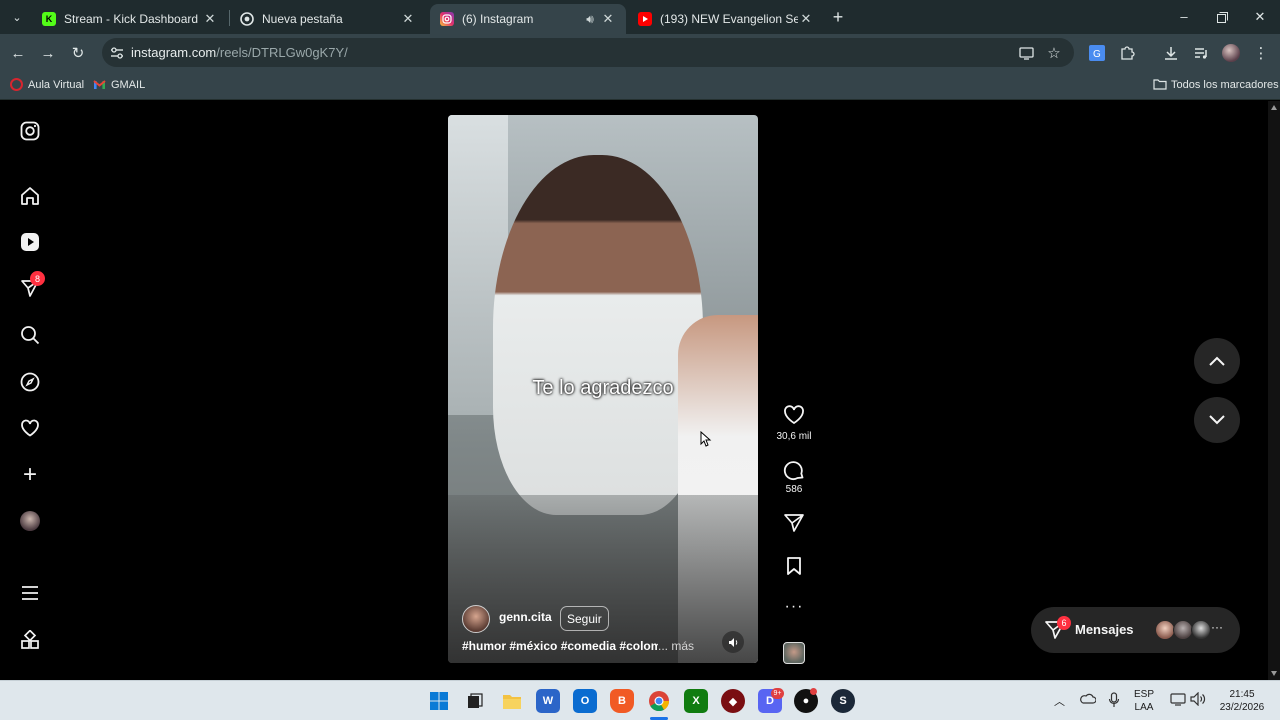  Describe the element at coordinates (1274, 107) in the screenshot. I see `scroll-up-arrow-icon` at that location.